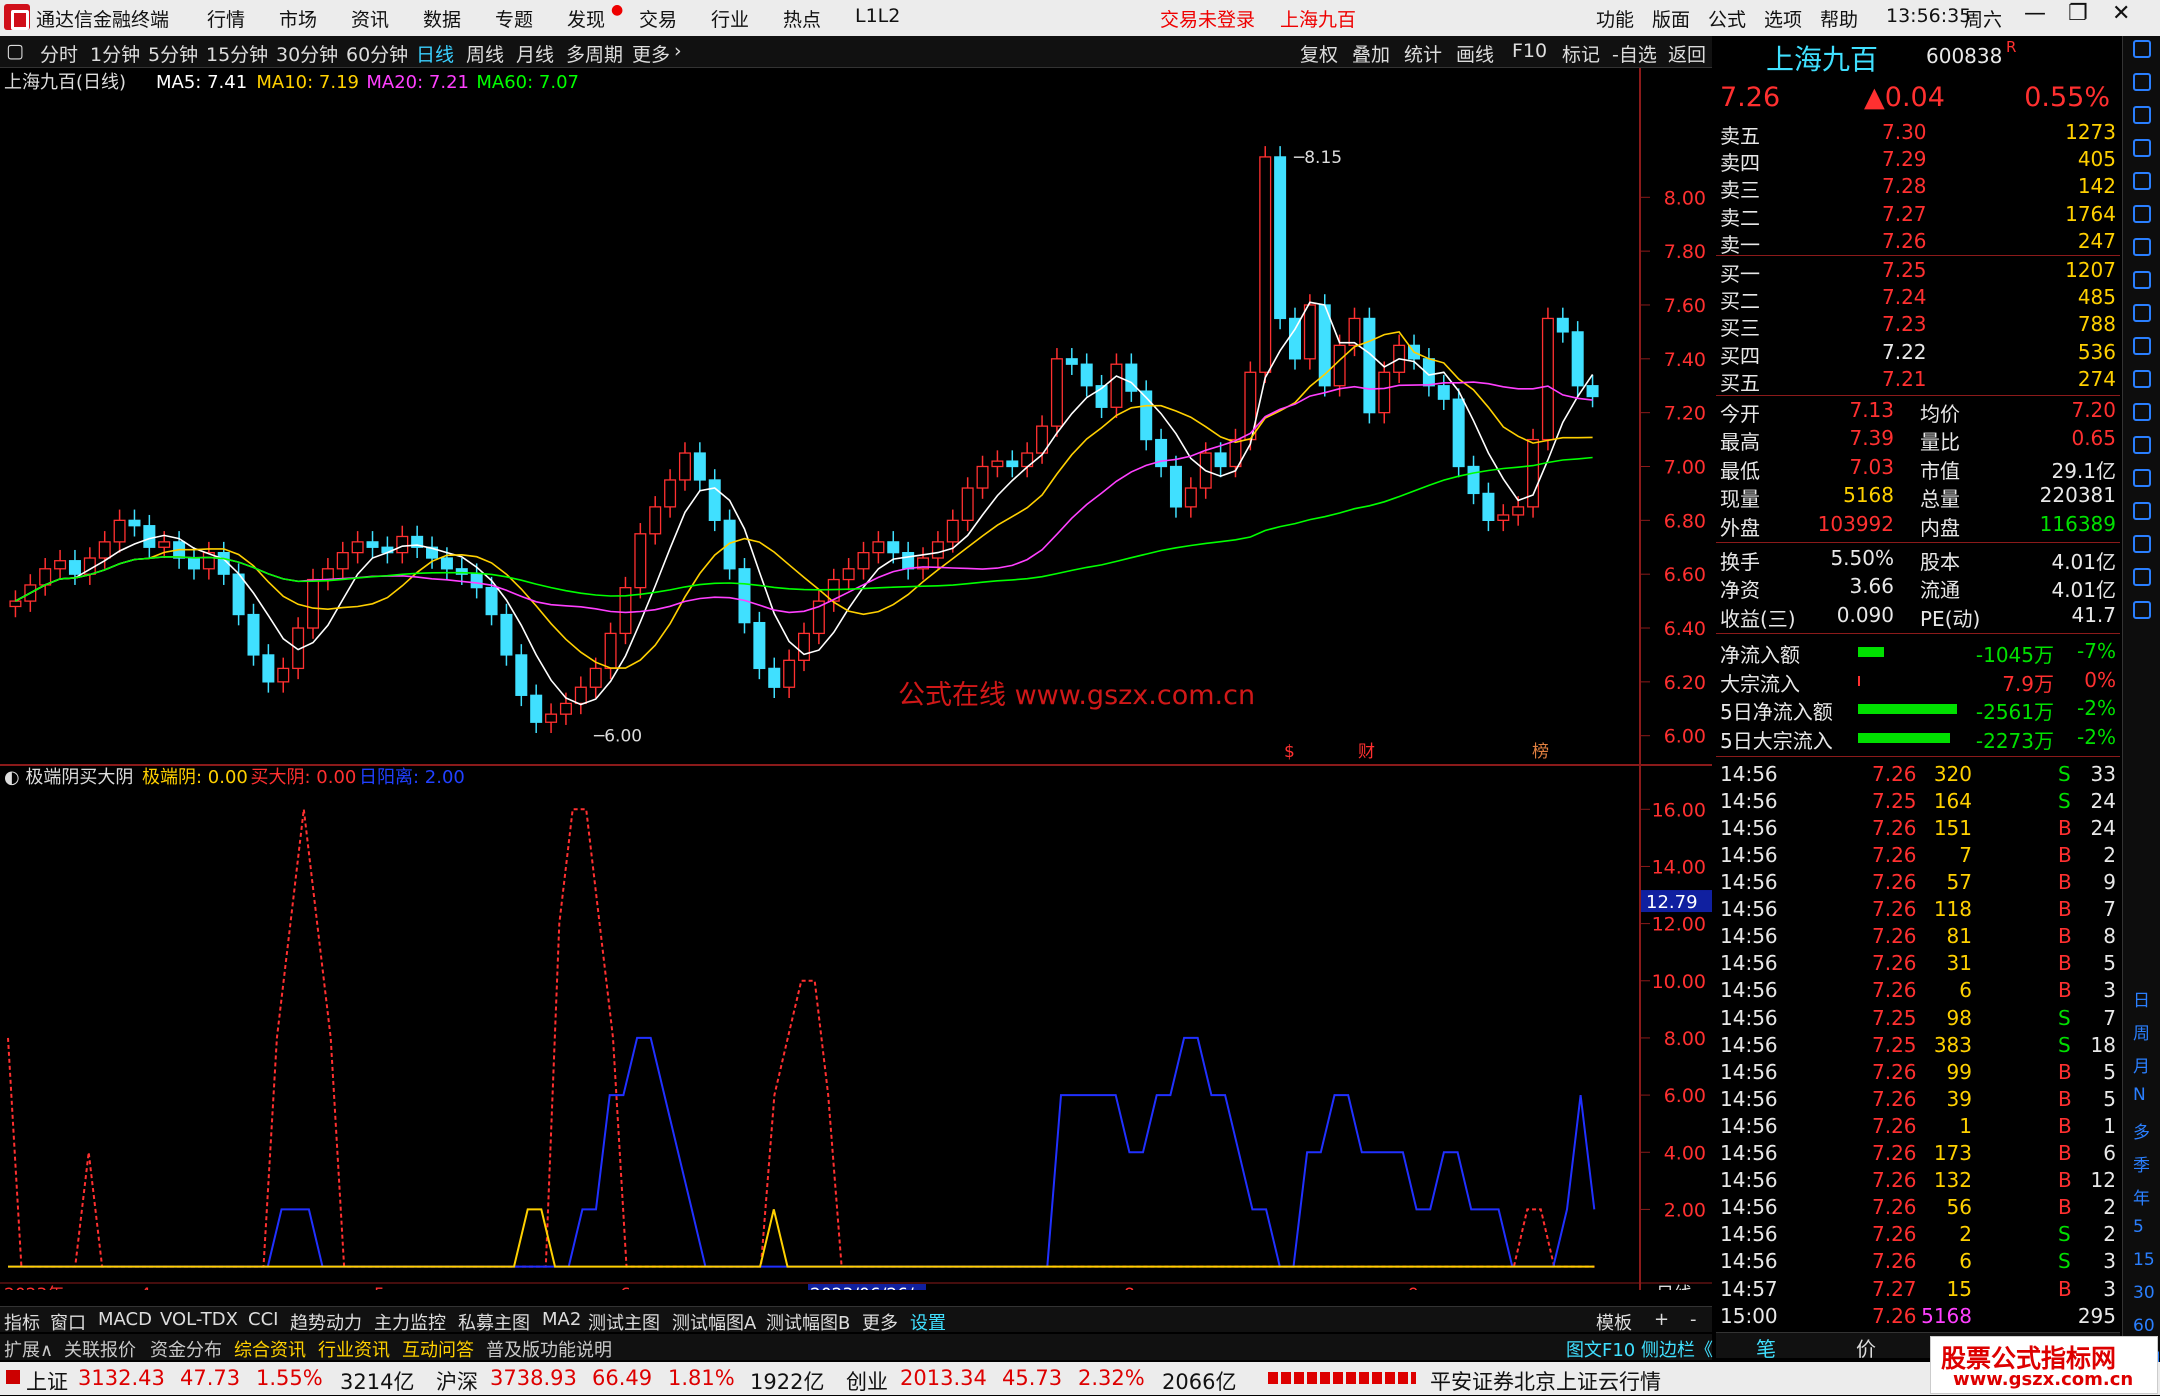 This screenshot has width=2160, height=1396. I want to click on tab-ceshi-a: 测试幅图A, so click(714, 1322).